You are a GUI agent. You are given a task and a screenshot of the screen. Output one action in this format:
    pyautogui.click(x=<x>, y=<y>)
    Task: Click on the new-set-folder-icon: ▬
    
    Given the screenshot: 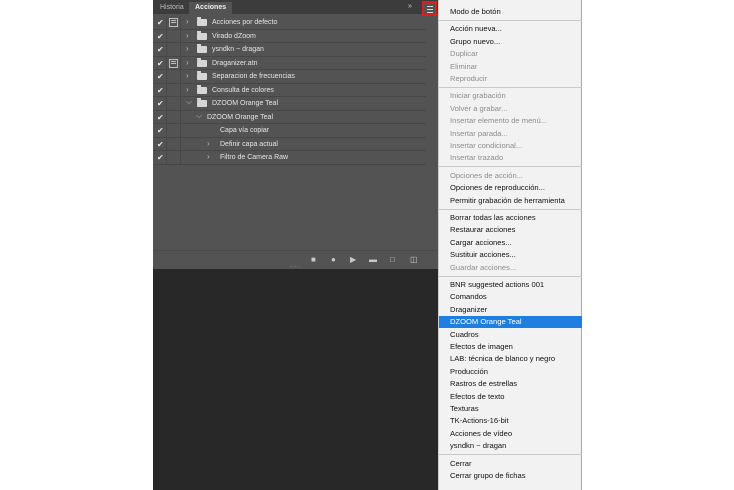 What is the action you would take?
    pyautogui.click(x=373, y=259)
    